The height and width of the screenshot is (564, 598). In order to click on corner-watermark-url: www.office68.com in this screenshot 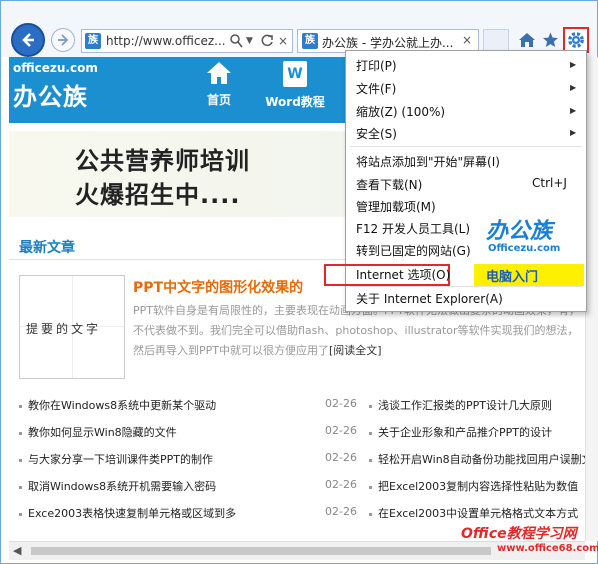, I will do `click(547, 548)`.